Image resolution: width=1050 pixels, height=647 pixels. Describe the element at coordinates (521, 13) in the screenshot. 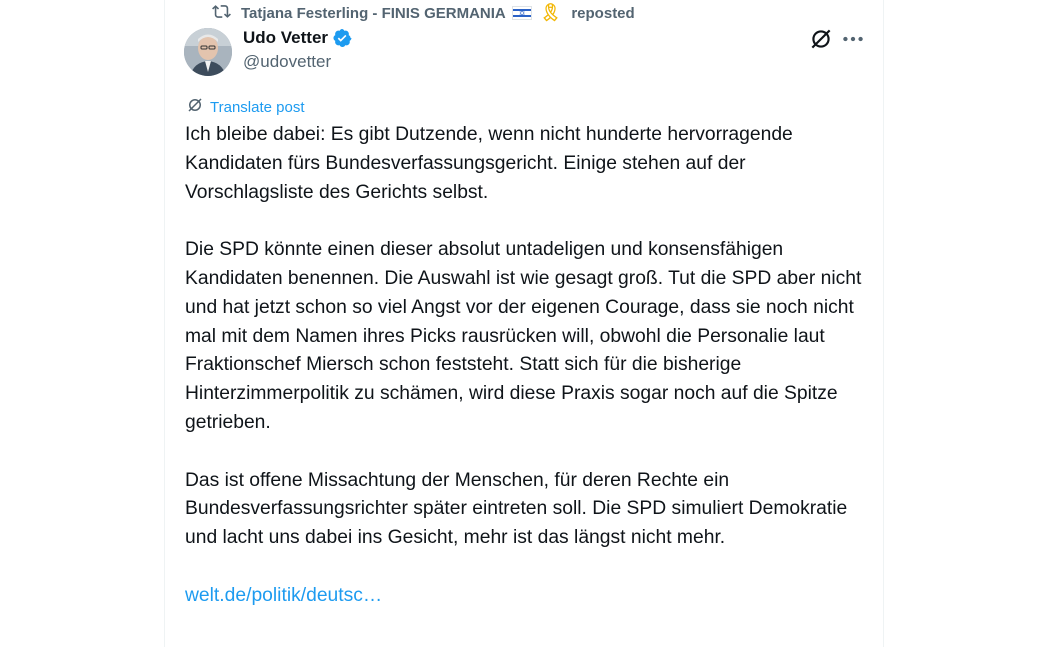

I see `israel-flag-icon: ✡` at that location.